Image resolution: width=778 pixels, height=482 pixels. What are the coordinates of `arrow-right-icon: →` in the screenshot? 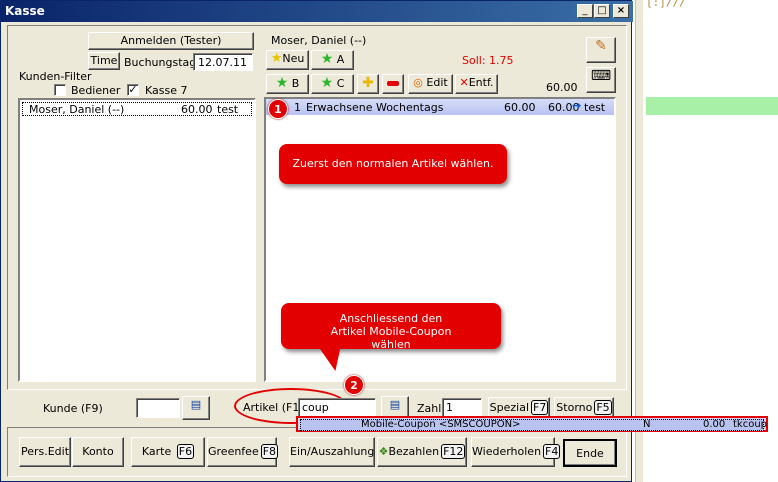 It's located at (577, 105).